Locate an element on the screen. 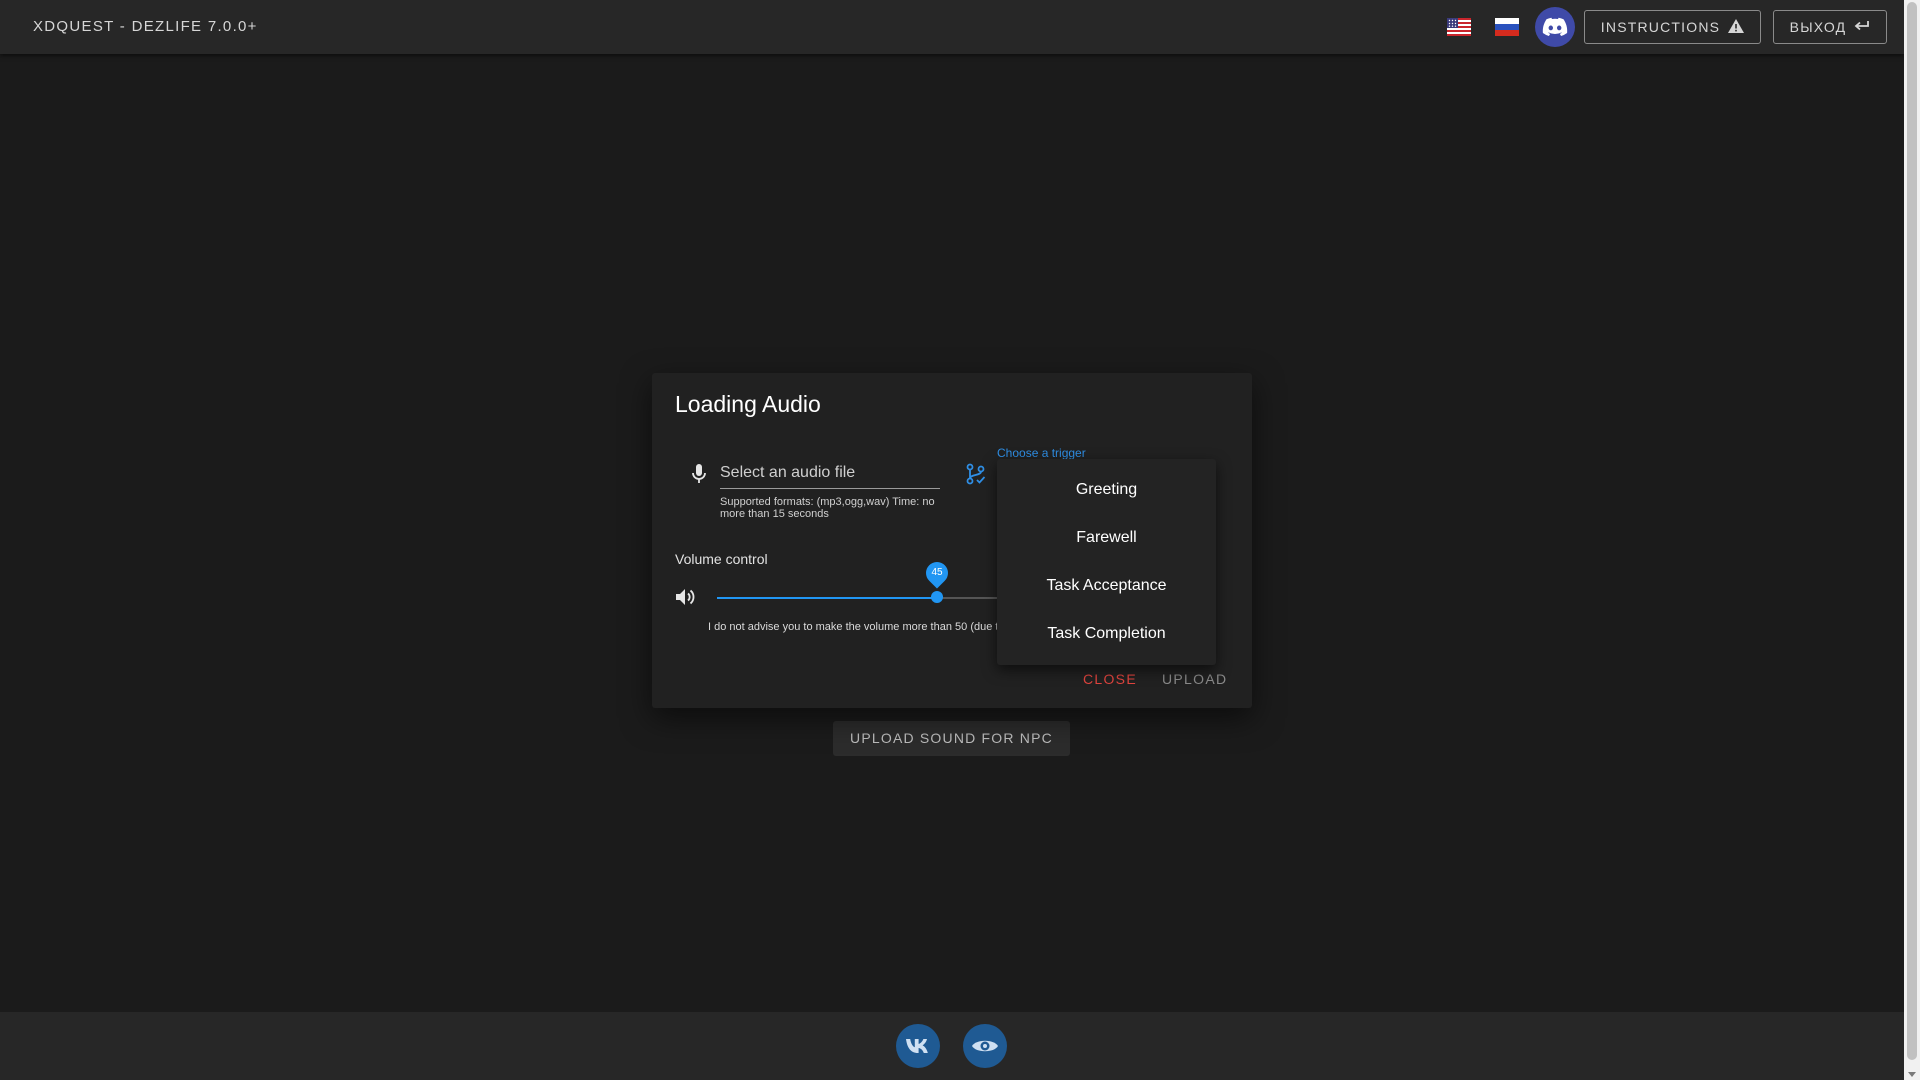 This screenshot has width=1920, height=1080. scroll-down-arrow-icon is located at coordinates (1912, 1074).